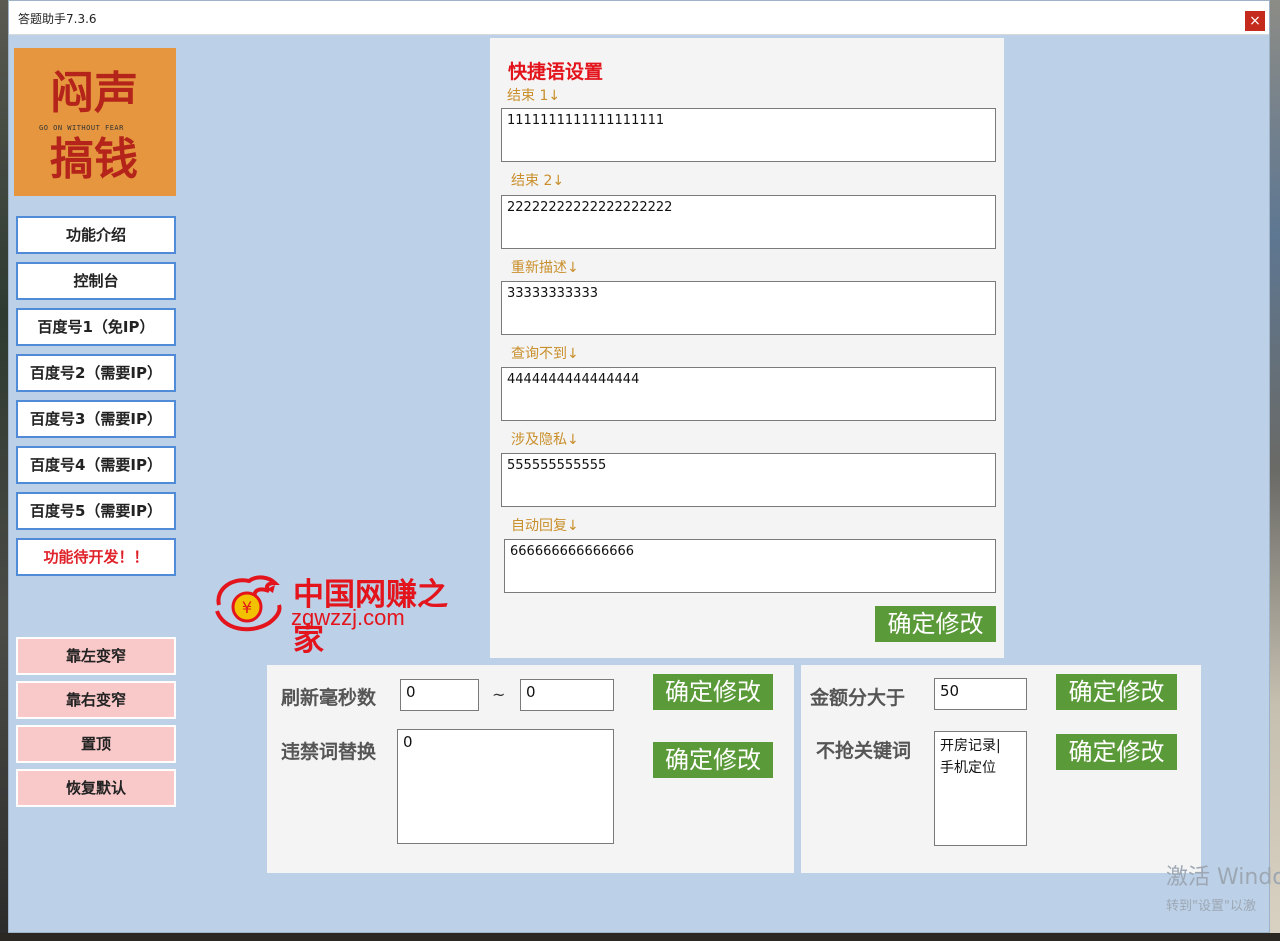  What do you see at coordinates (96, 511) in the screenshot?
I see `sidebar-item-baidu-5: 百度号5（需要IP）` at bounding box center [96, 511].